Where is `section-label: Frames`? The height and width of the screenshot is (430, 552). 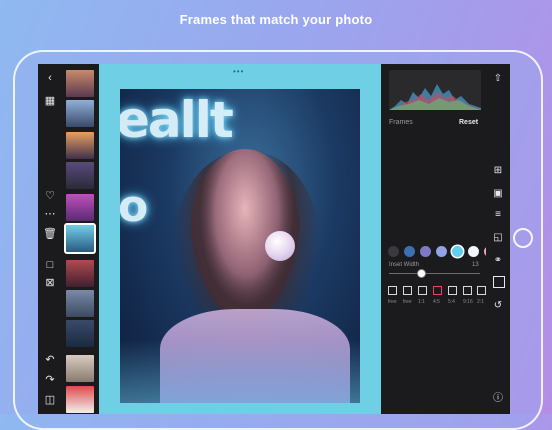 section-label: Frames is located at coordinates (401, 122).